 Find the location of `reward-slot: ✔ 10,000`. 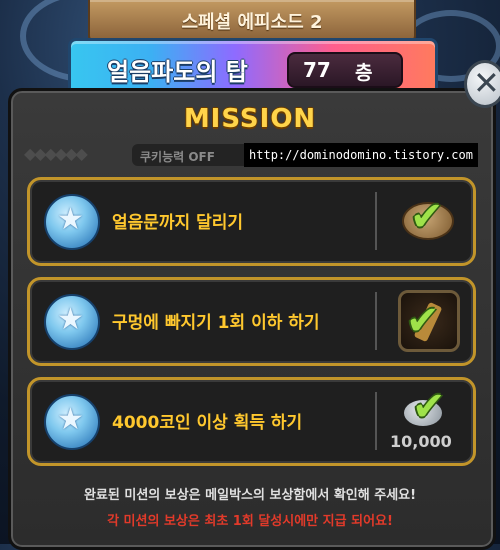

reward-slot: ✔ 10,000 is located at coordinates (424, 418).